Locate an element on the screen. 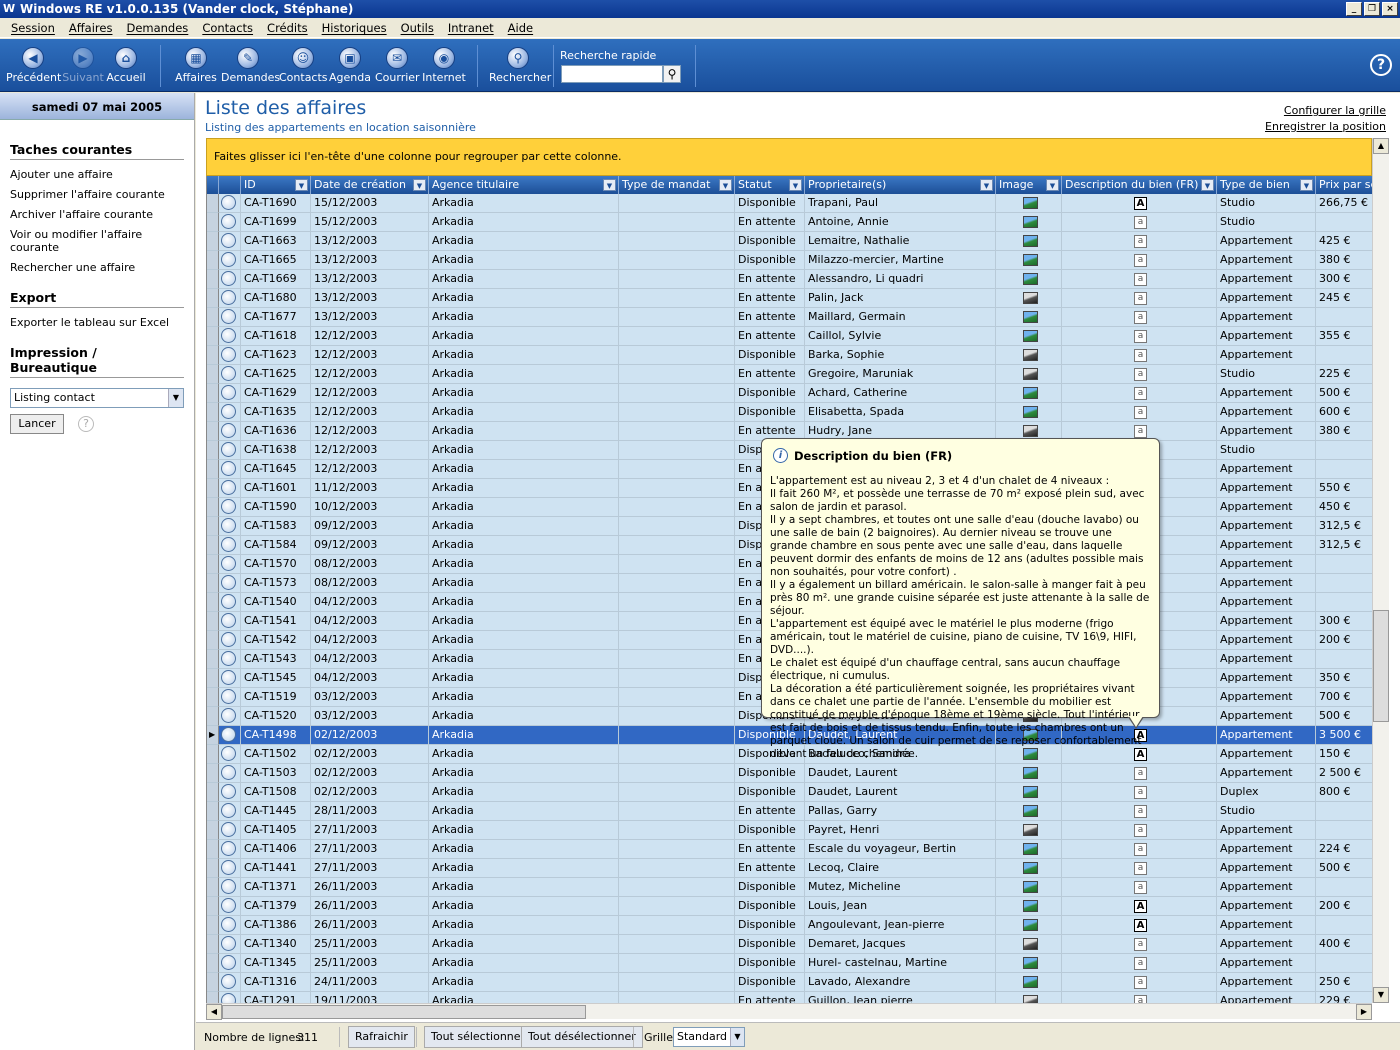 This screenshot has width=1400, height=1050. print-template-select: Listing contact ▼ is located at coordinates (97, 398).